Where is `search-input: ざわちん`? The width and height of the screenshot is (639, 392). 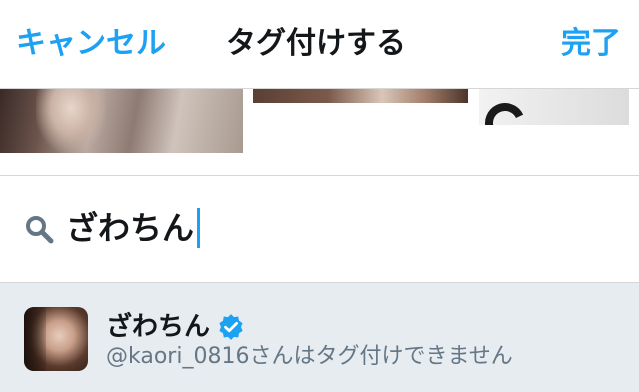 search-input: ざわちん is located at coordinates (133, 228).